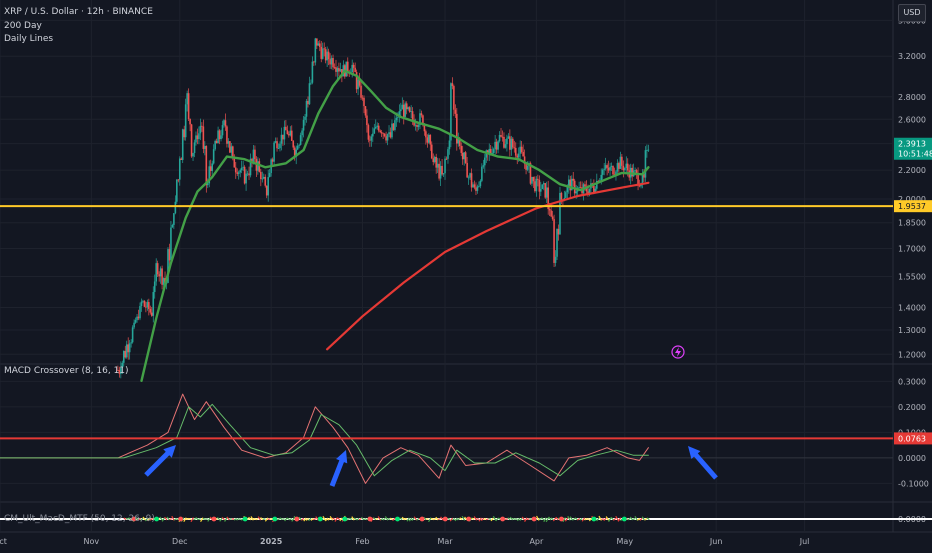 The width and height of the screenshot is (932, 553). I want to click on currency-button: USD, so click(912, 13).